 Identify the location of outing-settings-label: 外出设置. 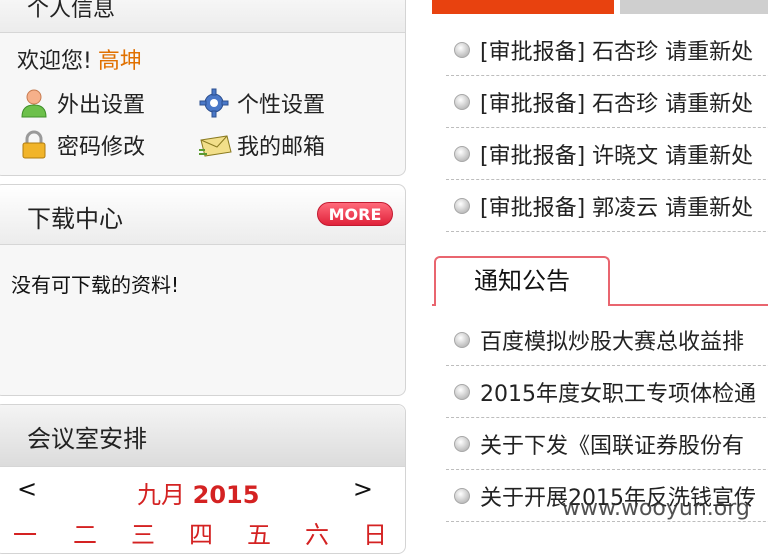
(101, 105).